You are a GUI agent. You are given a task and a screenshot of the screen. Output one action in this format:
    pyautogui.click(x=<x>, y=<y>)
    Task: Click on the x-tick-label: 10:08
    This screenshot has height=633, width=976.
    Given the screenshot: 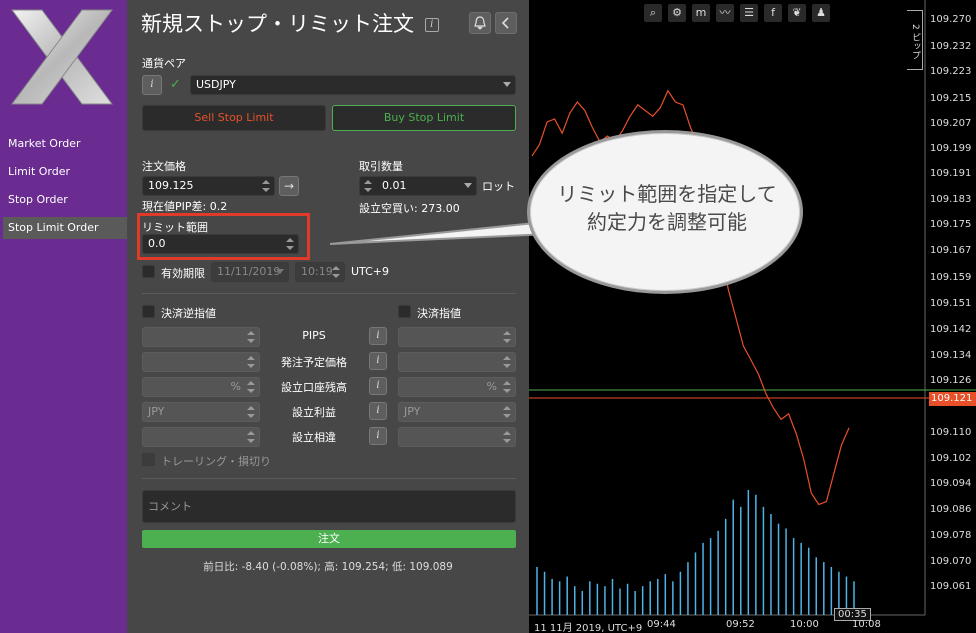 What is the action you would take?
    pyautogui.click(x=866, y=624)
    